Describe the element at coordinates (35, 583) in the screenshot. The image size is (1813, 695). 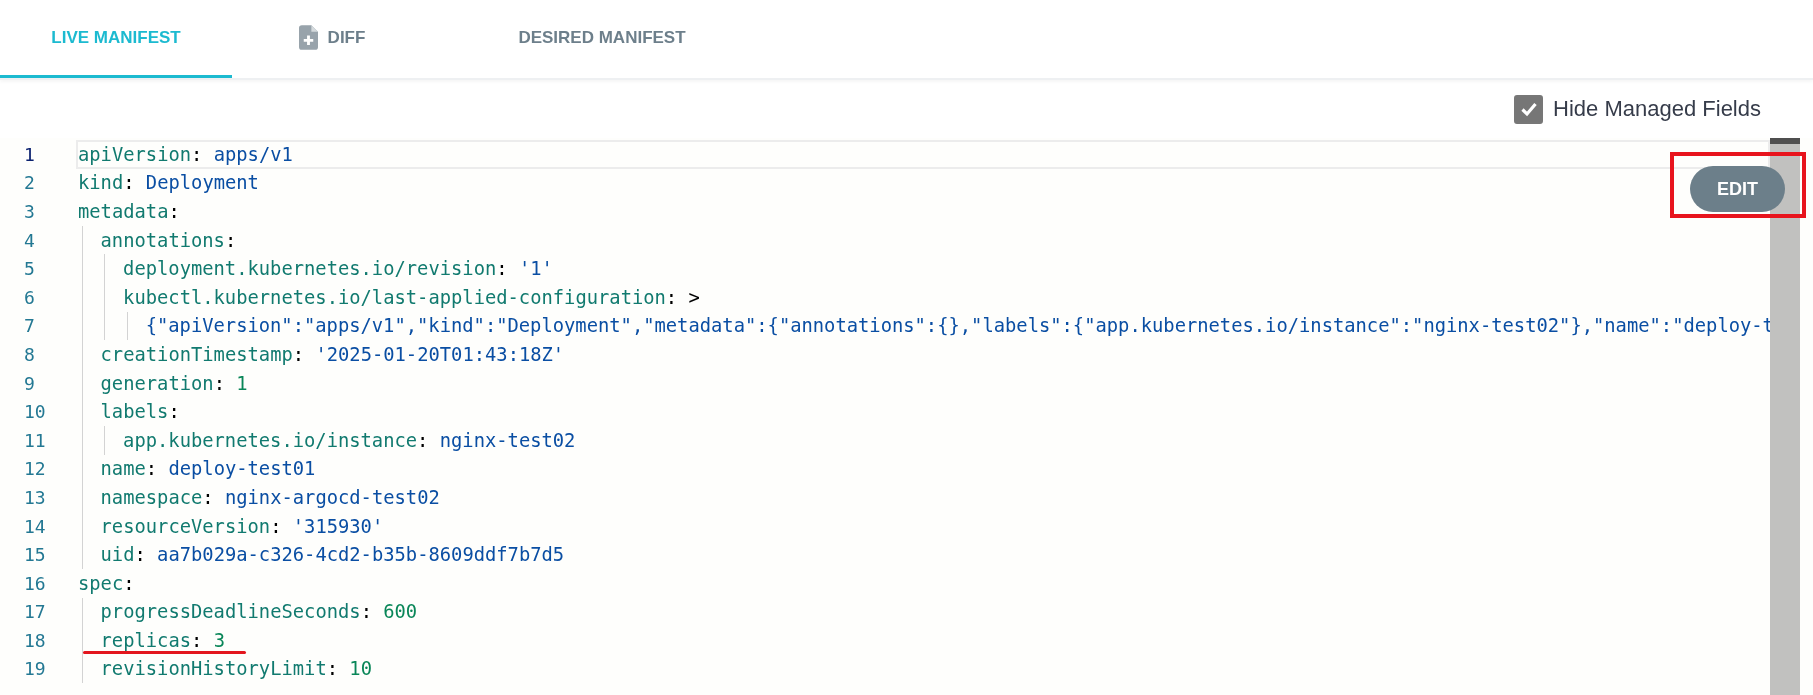
I see `line-number: 16` at that location.